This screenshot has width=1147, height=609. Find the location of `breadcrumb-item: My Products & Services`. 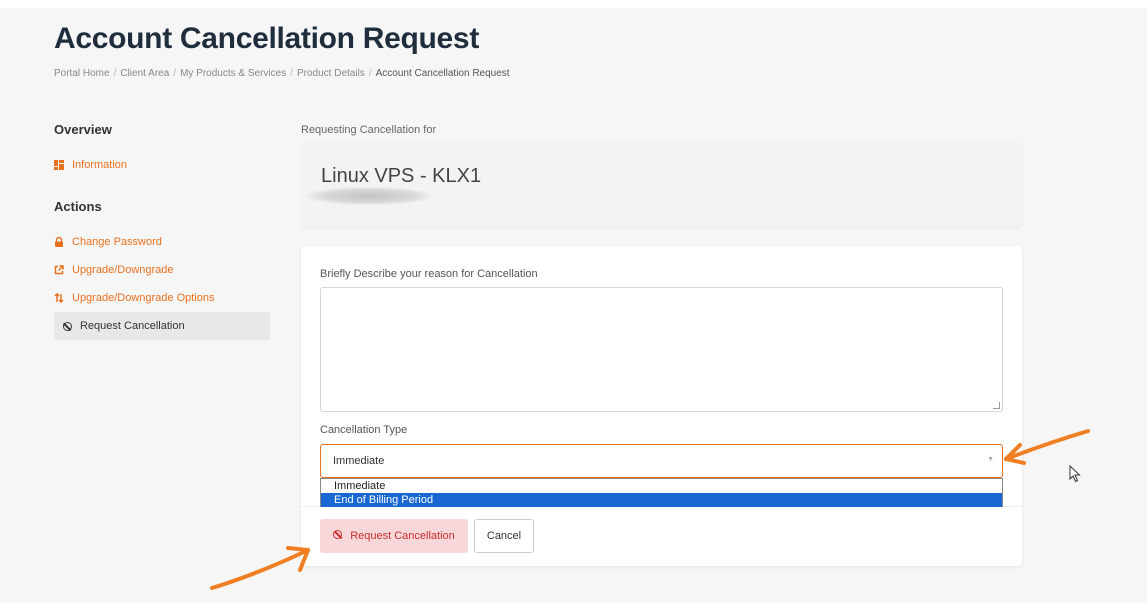

breadcrumb-item: My Products & Services is located at coordinates (233, 73).